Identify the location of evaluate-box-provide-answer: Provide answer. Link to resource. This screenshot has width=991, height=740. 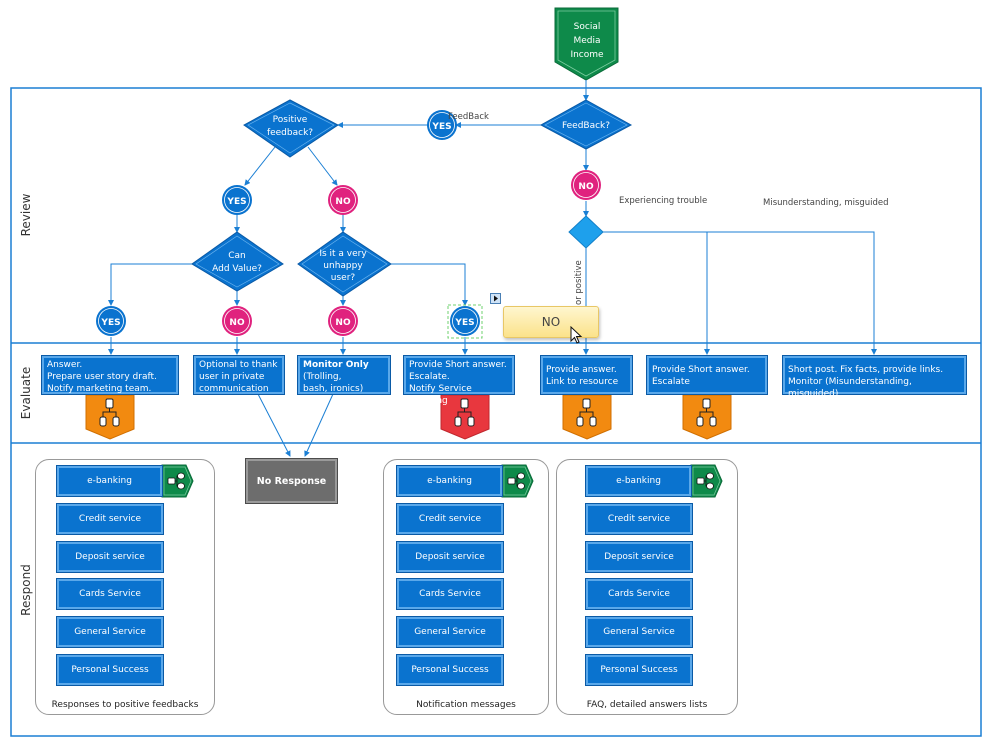
(586, 375).